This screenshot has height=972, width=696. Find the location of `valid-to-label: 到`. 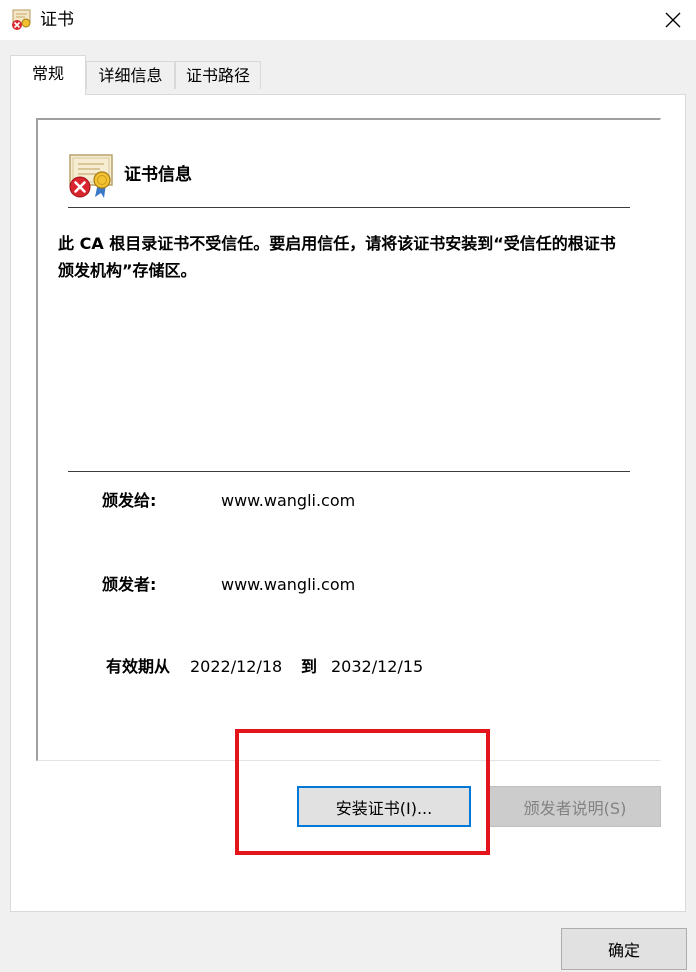

valid-to-label: 到 is located at coordinates (309, 666).